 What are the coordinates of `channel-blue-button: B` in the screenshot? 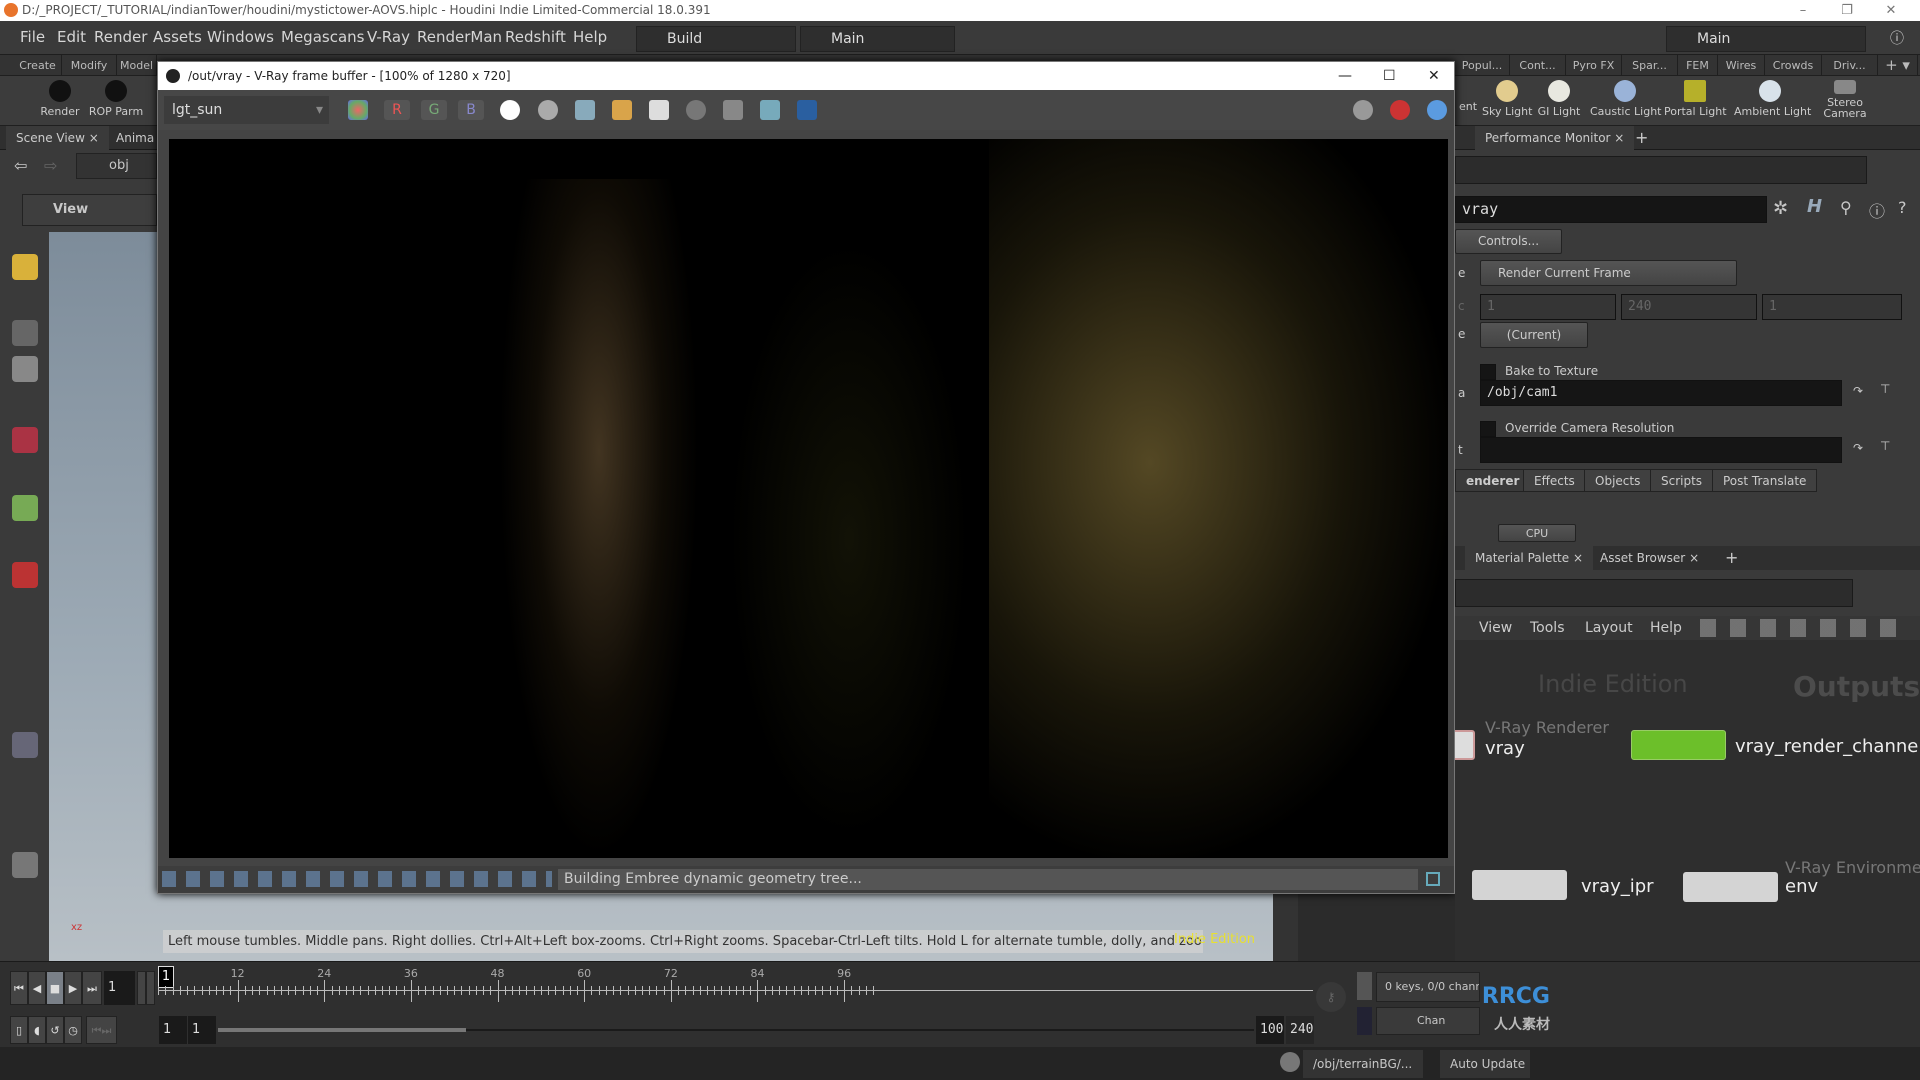 It's located at (471, 110).